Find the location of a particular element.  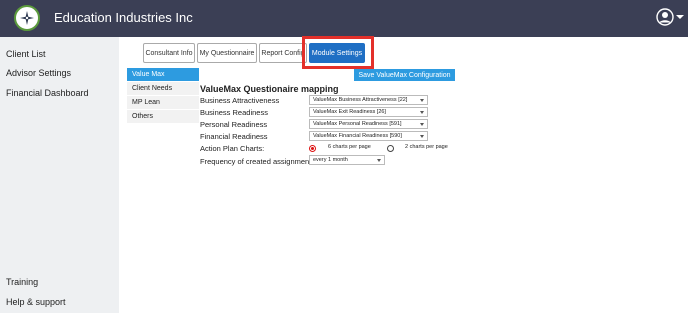

subnav-item-value-max: Value Max is located at coordinates (163, 74).